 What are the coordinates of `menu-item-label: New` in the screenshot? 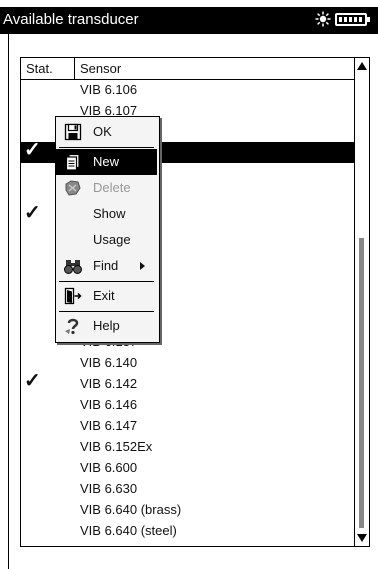 It's located at (106, 161).